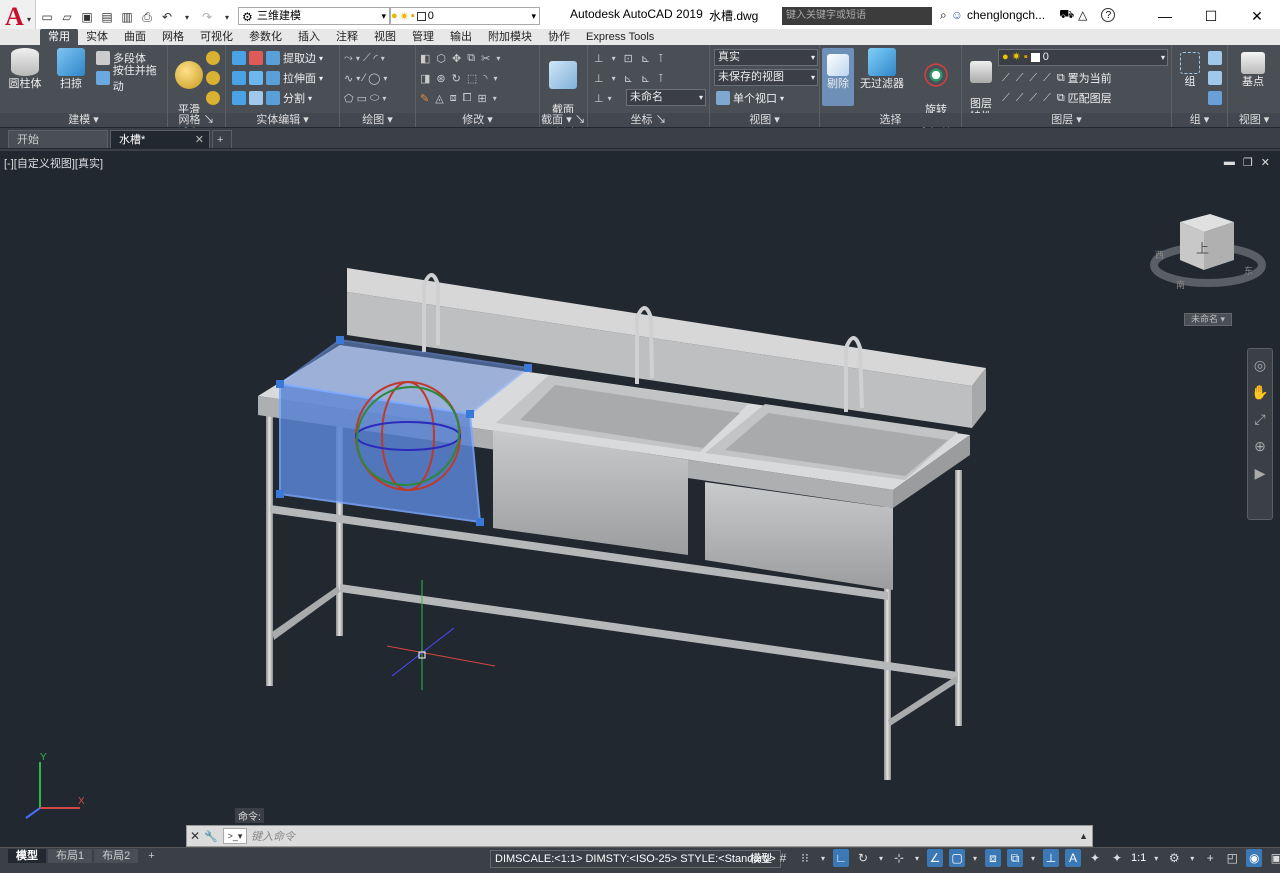  I want to click on match-layer-button: ⧉ 匹配图层, so click(1084, 98).